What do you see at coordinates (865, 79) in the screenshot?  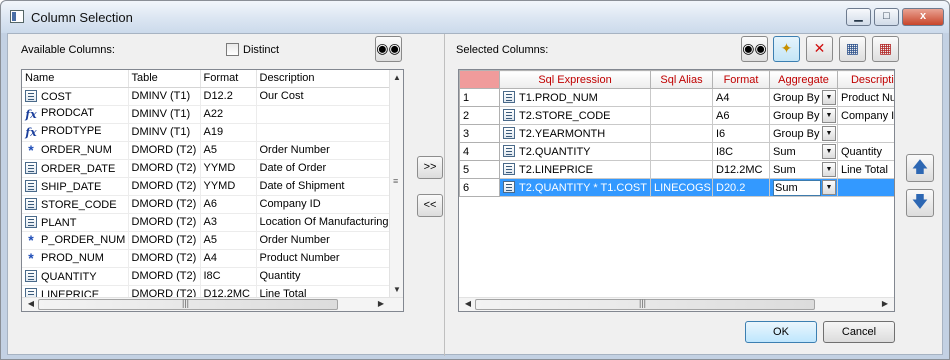 I see `header-description: Description` at bounding box center [865, 79].